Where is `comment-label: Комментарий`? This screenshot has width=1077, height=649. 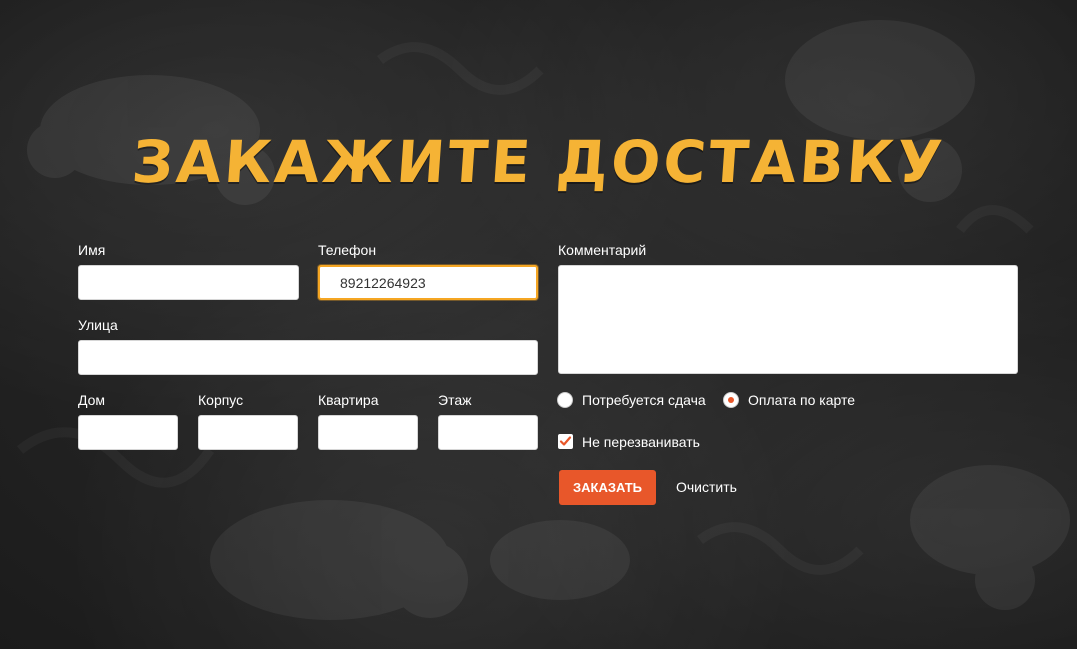
comment-label: Комментарий is located at coordinates (602, 250).